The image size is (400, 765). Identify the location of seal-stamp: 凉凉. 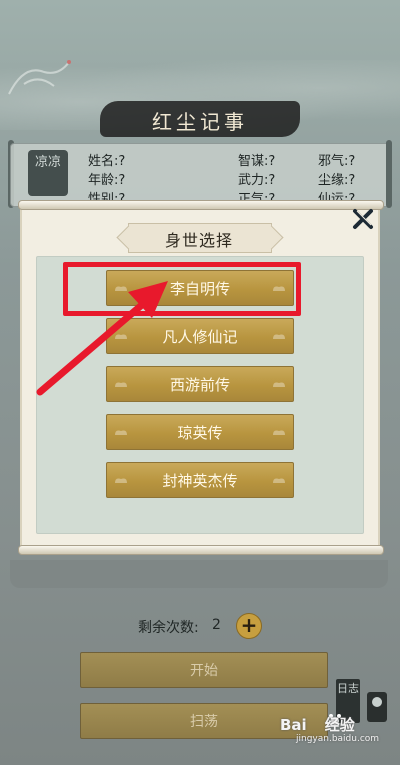
(48, 173).